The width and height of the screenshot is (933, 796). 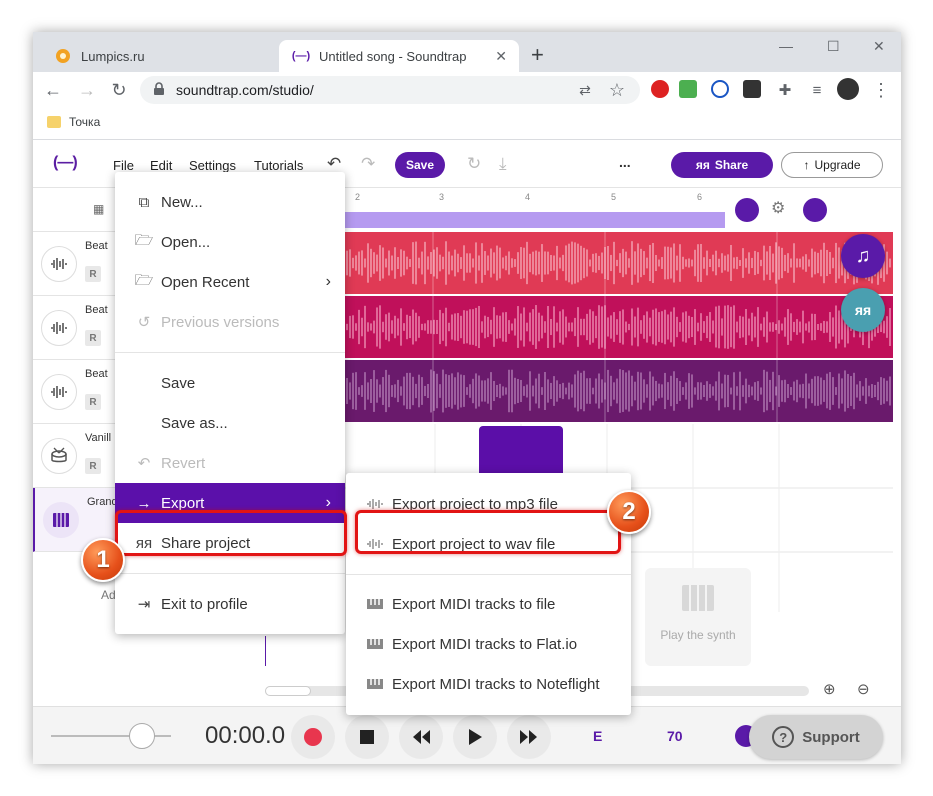 What do you see at coordinates (399, 56) in the screenshot?
I see `tab-soundtrap: (—) Untitled song - Soundtrap ✕` at bounding box center [399, 56].